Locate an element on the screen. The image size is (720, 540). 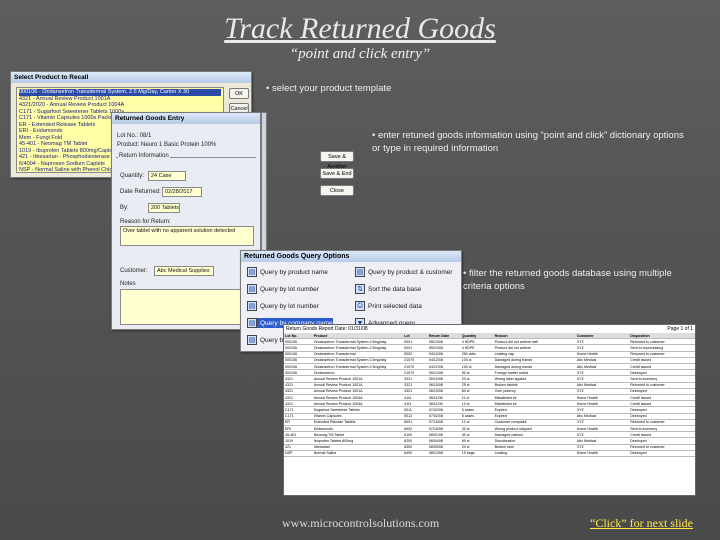
report-page-number: Page 1 of 1 is located at coordinates (680, 329).